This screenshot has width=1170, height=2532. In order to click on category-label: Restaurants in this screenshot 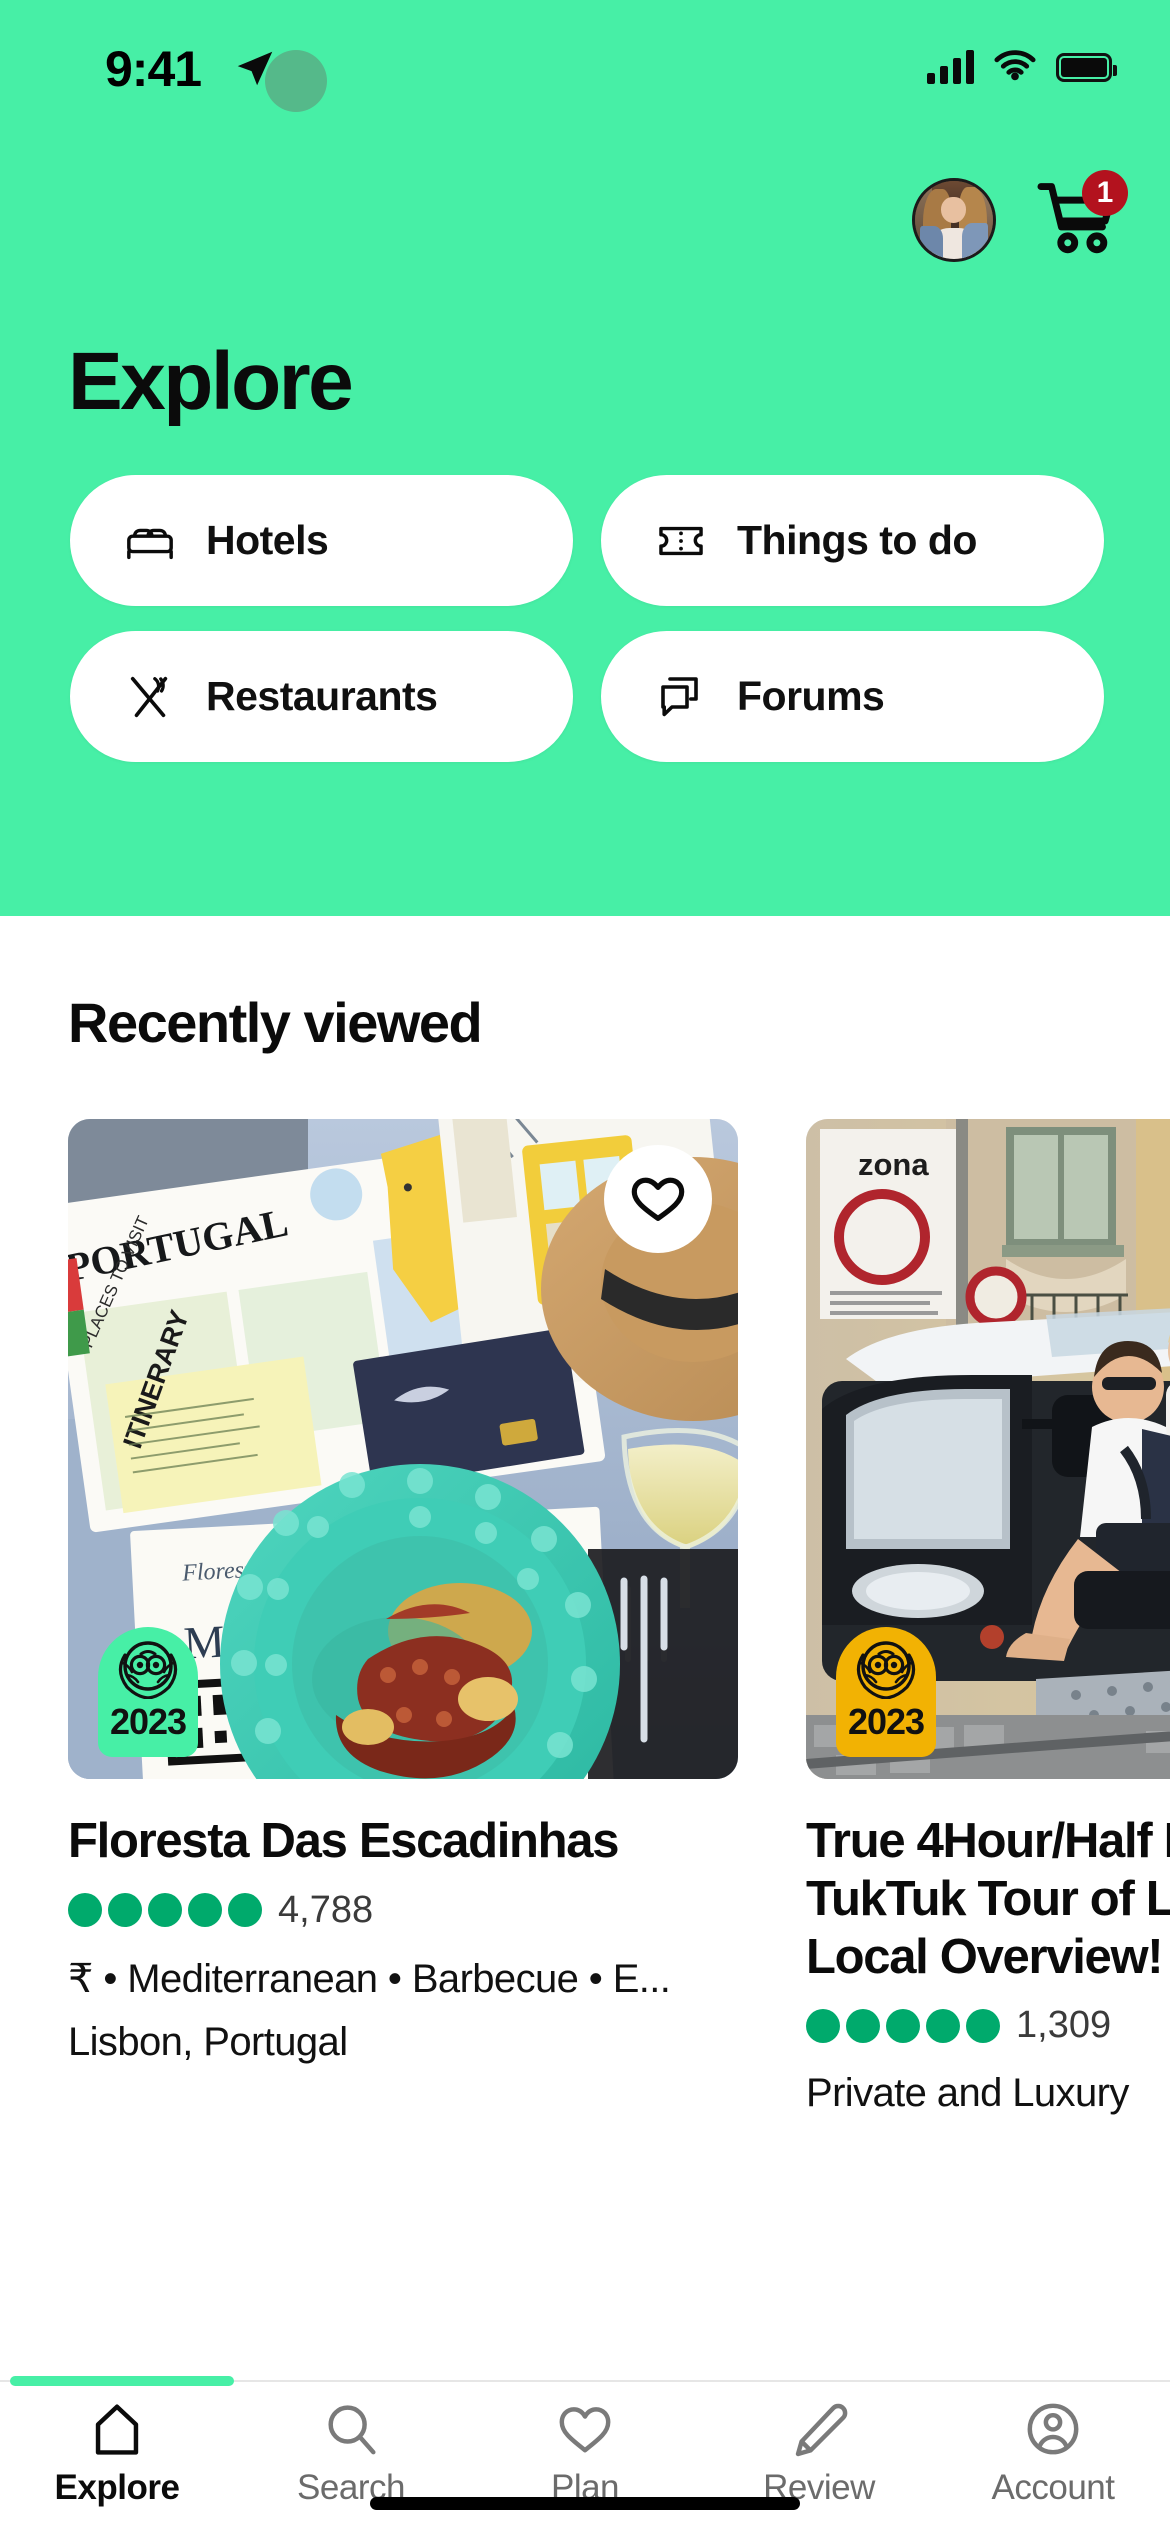, I will do `click(322, 696)`.